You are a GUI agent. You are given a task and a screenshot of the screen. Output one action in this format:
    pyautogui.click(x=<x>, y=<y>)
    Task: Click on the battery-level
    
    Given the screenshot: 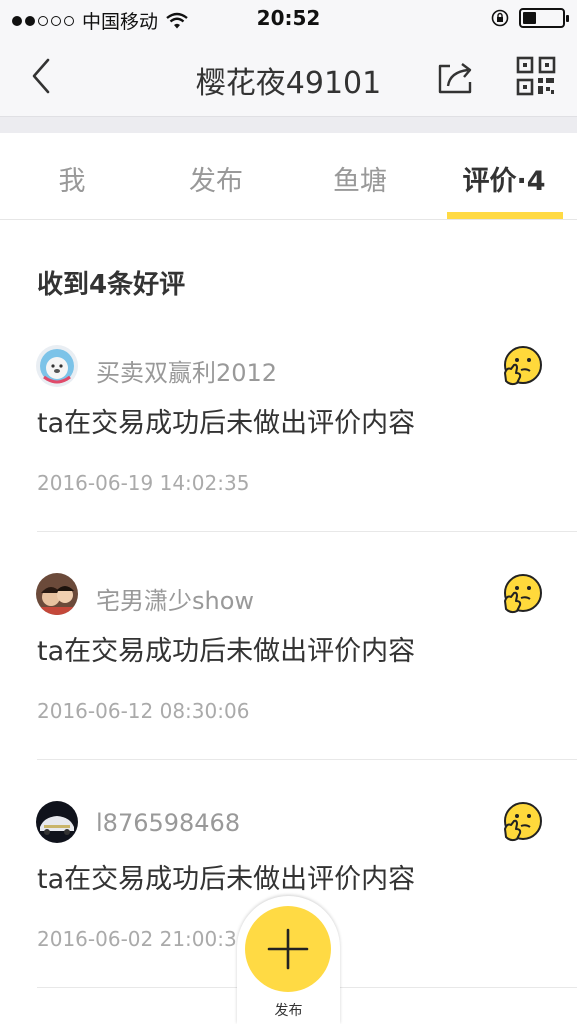 What is the action you would take?
    pyautogui.click(x=530, y=18)
    